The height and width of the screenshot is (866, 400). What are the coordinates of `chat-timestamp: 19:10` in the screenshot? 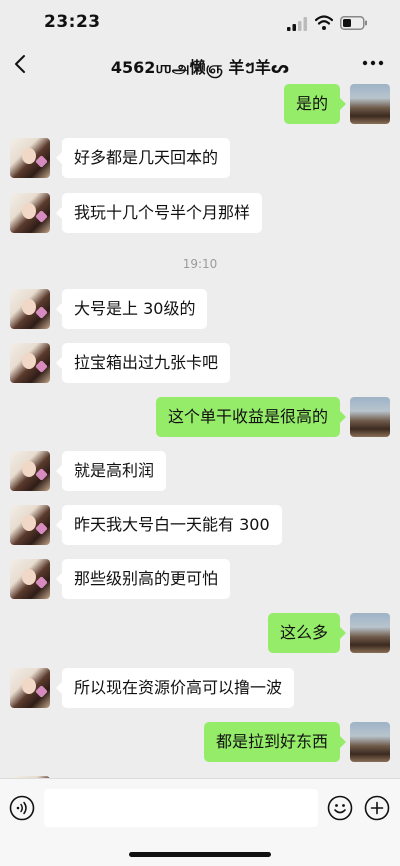 It's located at (200, 264).